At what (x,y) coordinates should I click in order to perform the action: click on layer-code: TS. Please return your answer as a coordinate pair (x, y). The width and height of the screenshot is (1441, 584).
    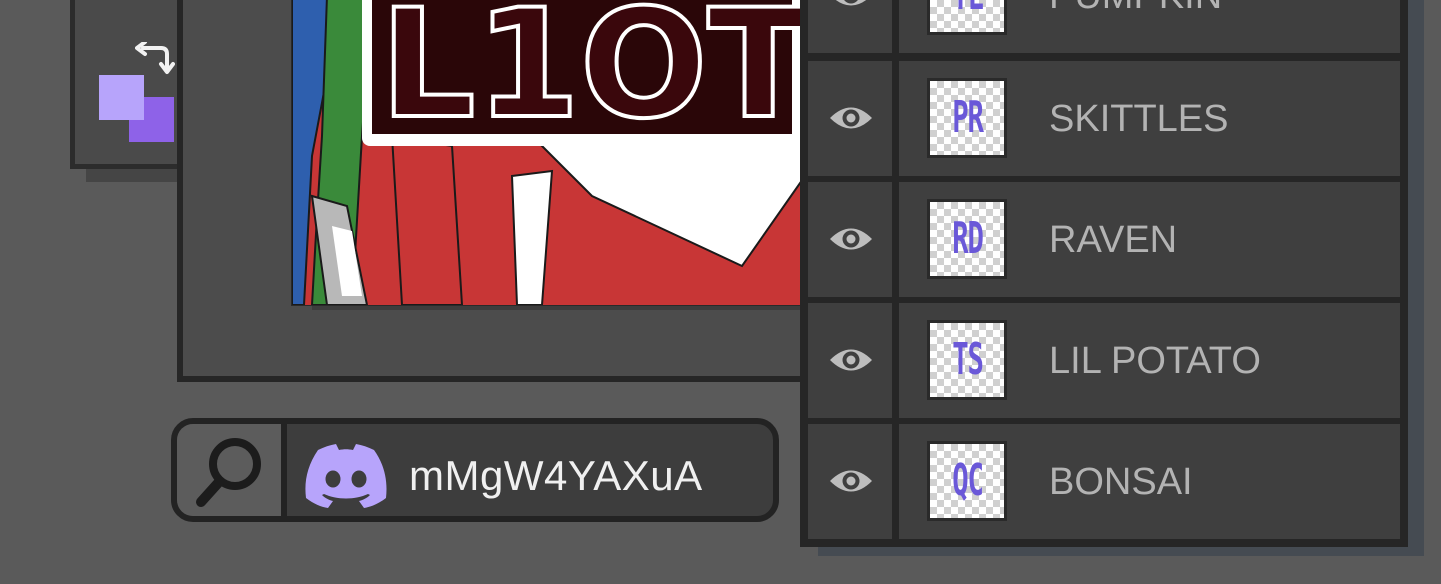
    Looking at the image, I should click on (967, 359).